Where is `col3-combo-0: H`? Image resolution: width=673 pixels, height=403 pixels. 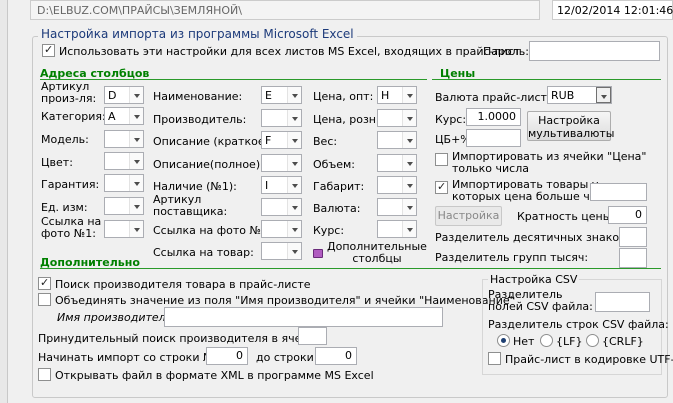
col3-combo-0: H is located at coordinates (397, 95).